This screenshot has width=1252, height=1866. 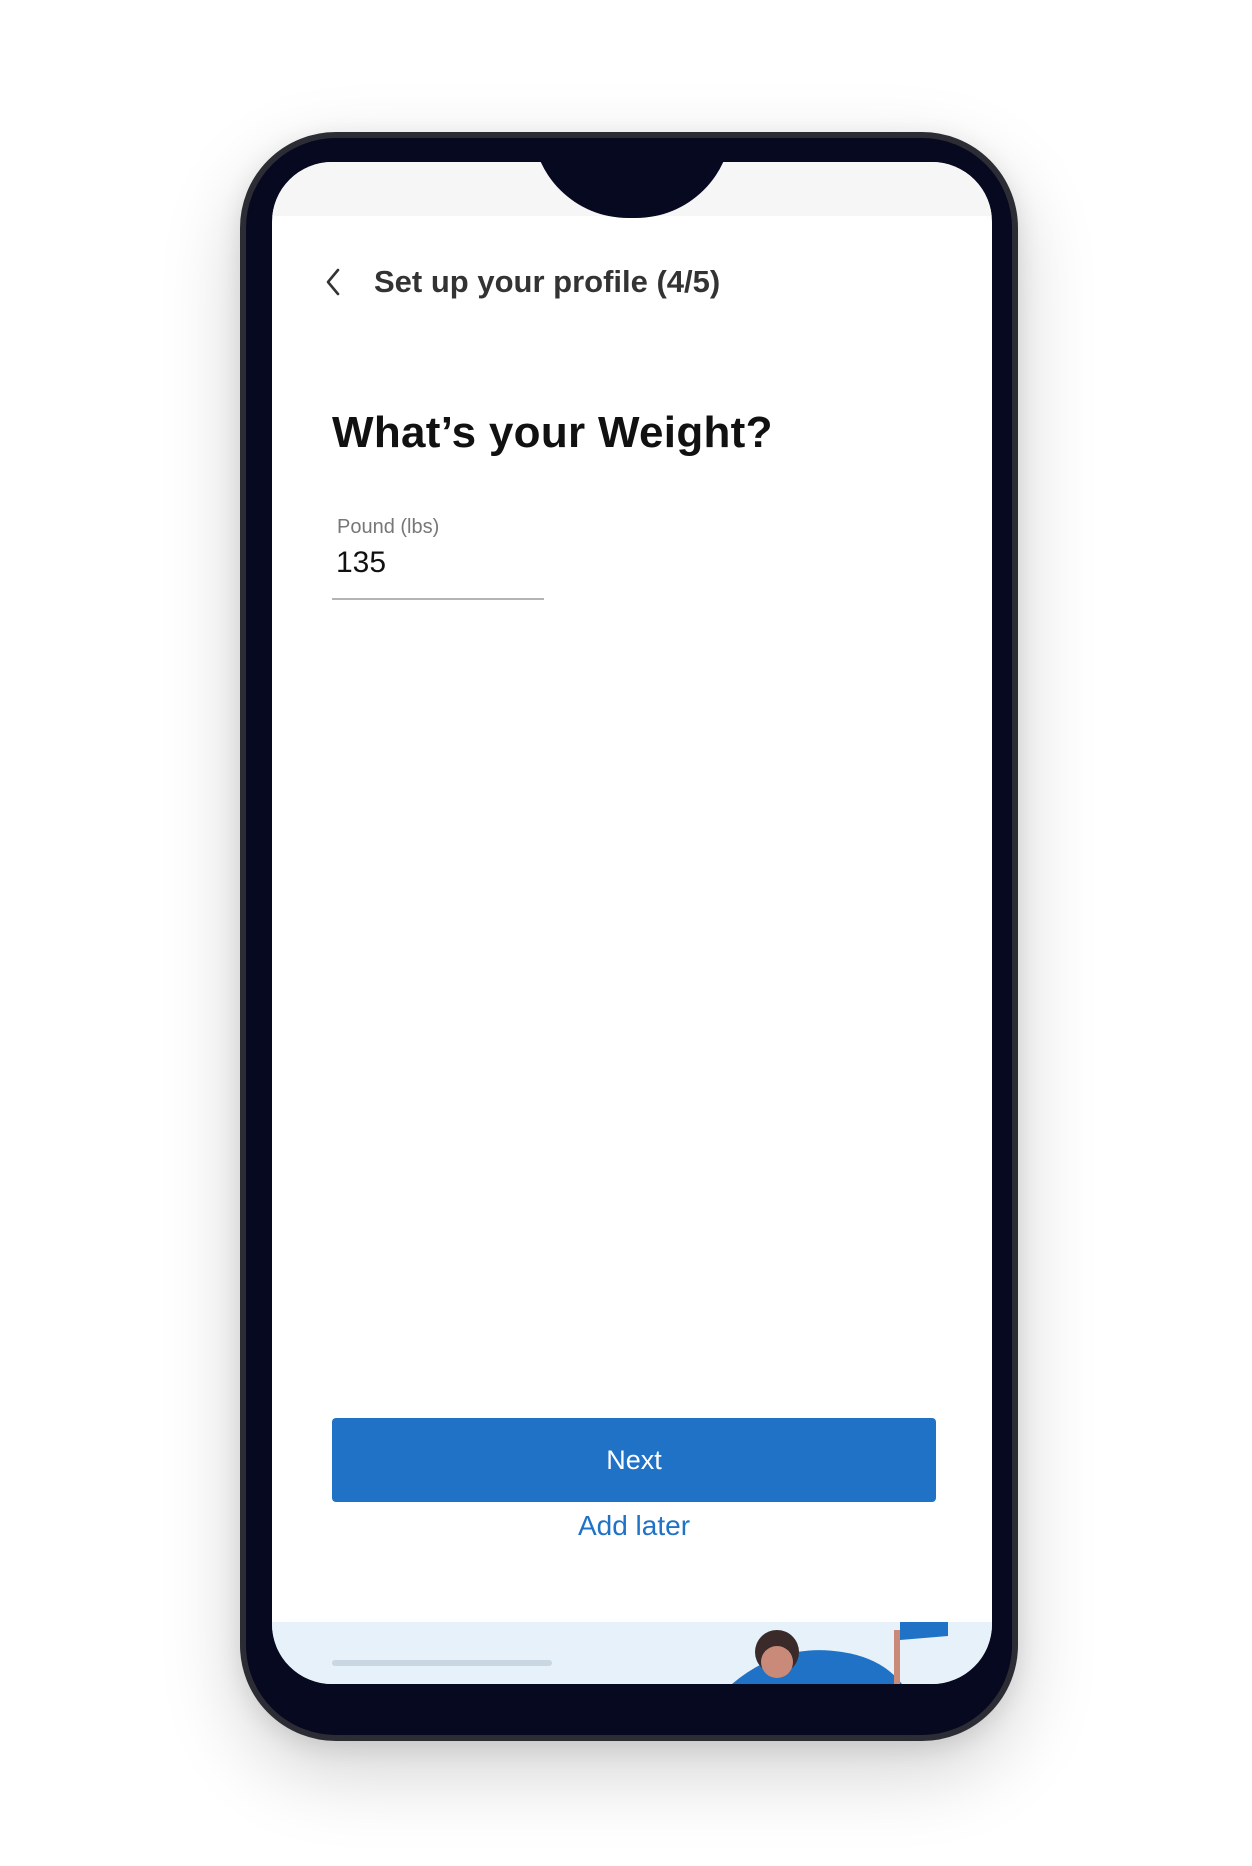 I want to click on weight-input, so click(x=436, y=563).